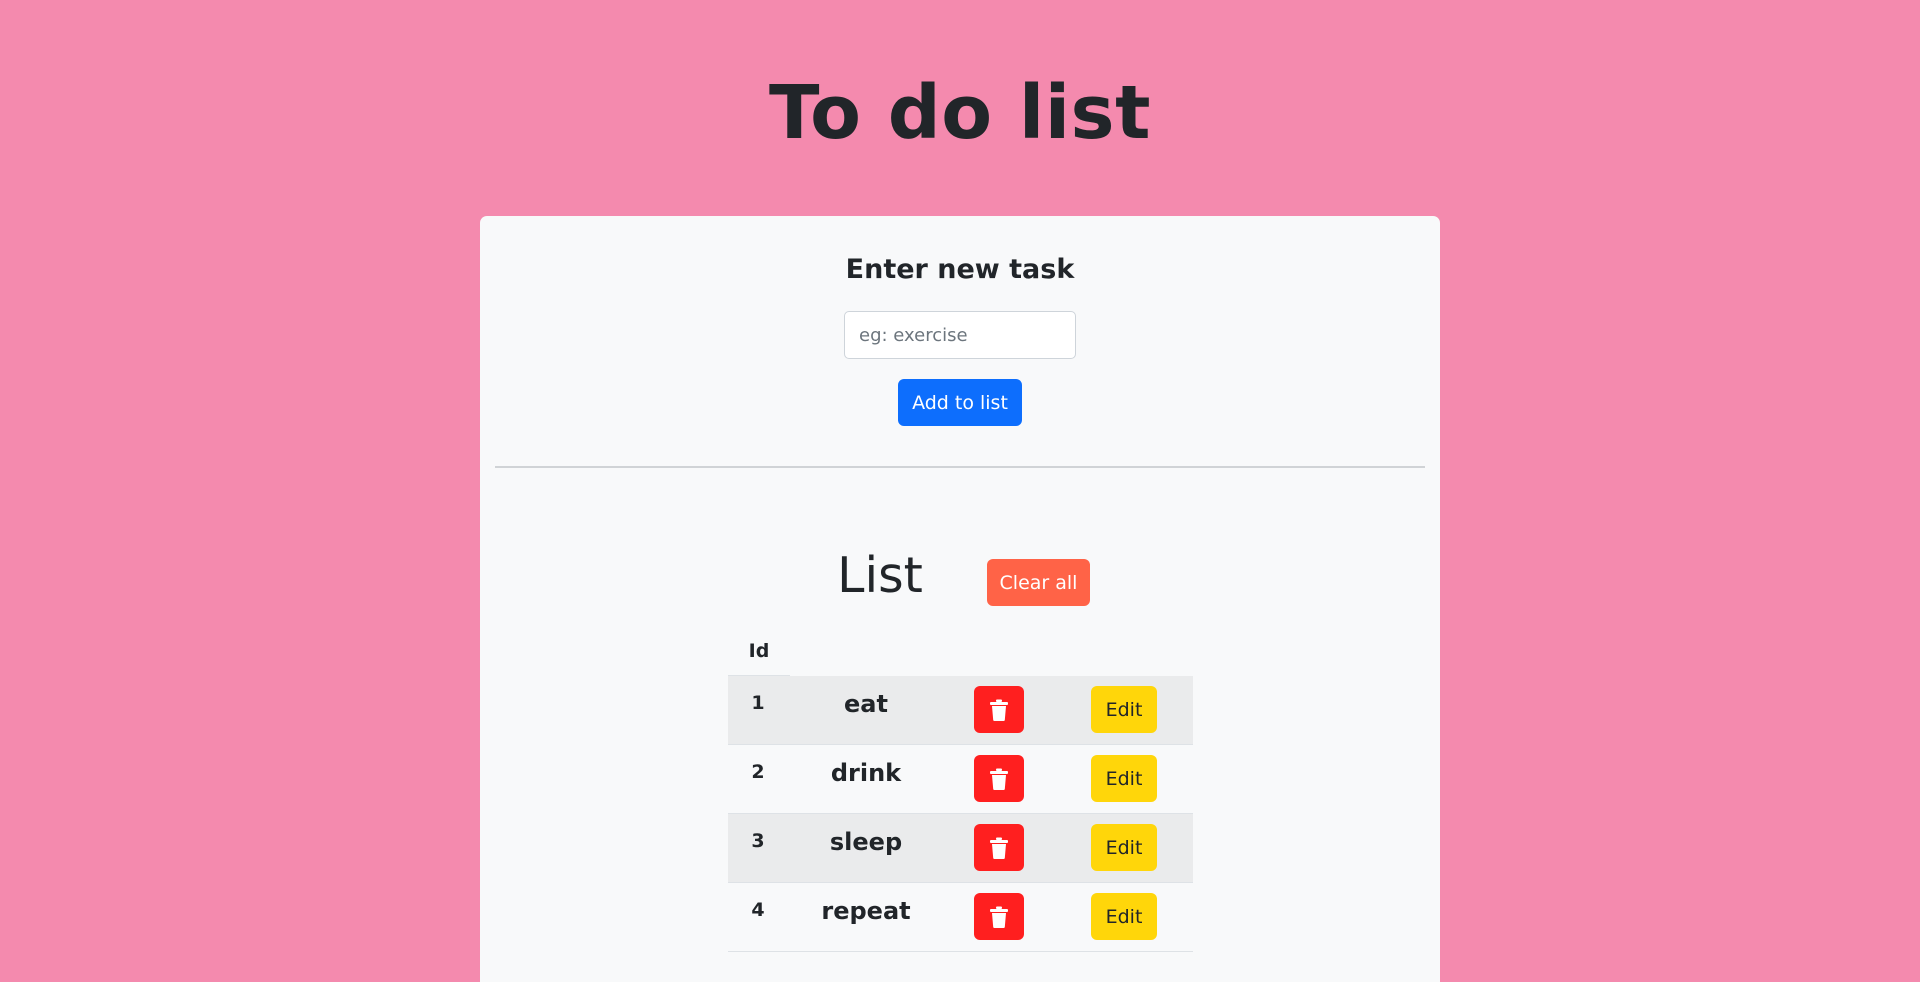 The image size is (1920, 982). What do you see at coordinates (866, 911) in the screenshot?
I see `task-name: repeat` at bounding box center [866, 911].